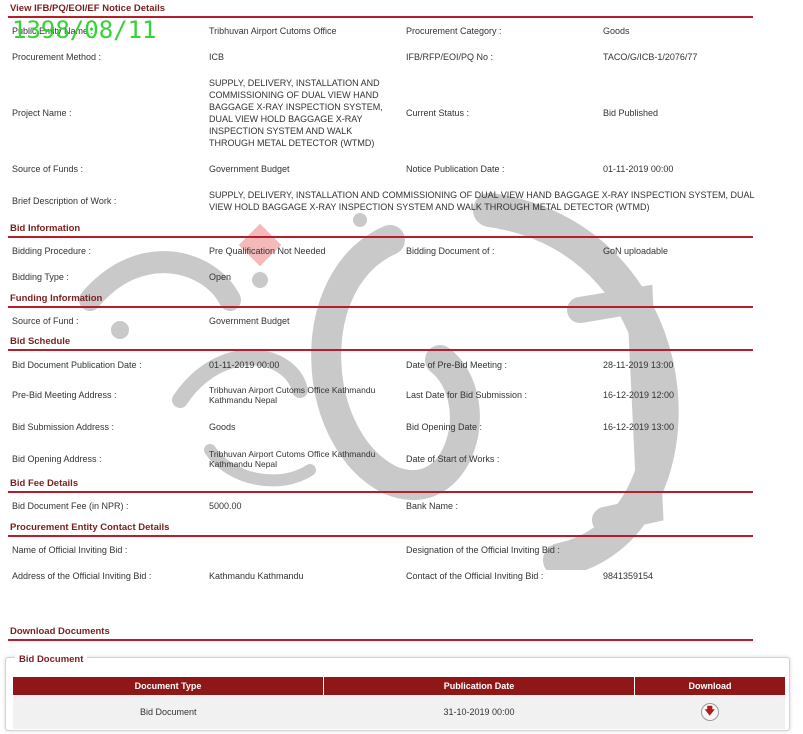 The image size is (803, 734). I want to click on label-current-status: Current Status :, so click(438, 113).